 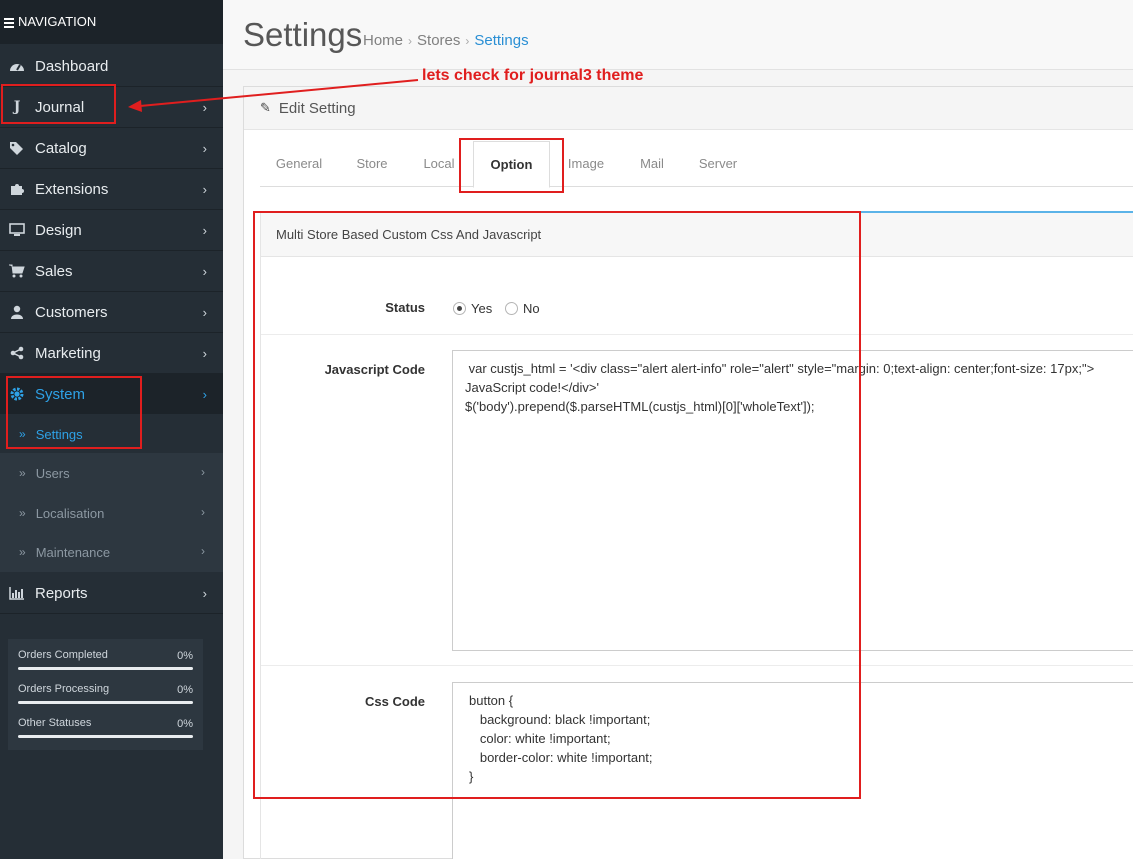 What do you see at coordinates (405, 307) in the screenshot?
I see `status-label: Status` at bounding box center [405, 307].